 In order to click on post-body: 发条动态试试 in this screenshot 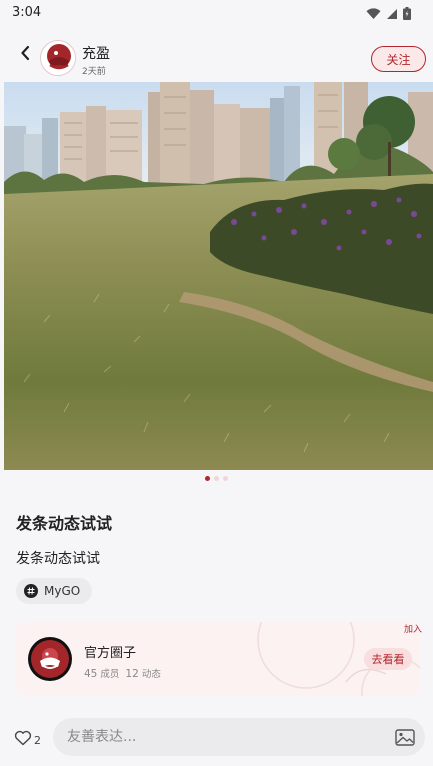, I will do `click(58, 559)`.